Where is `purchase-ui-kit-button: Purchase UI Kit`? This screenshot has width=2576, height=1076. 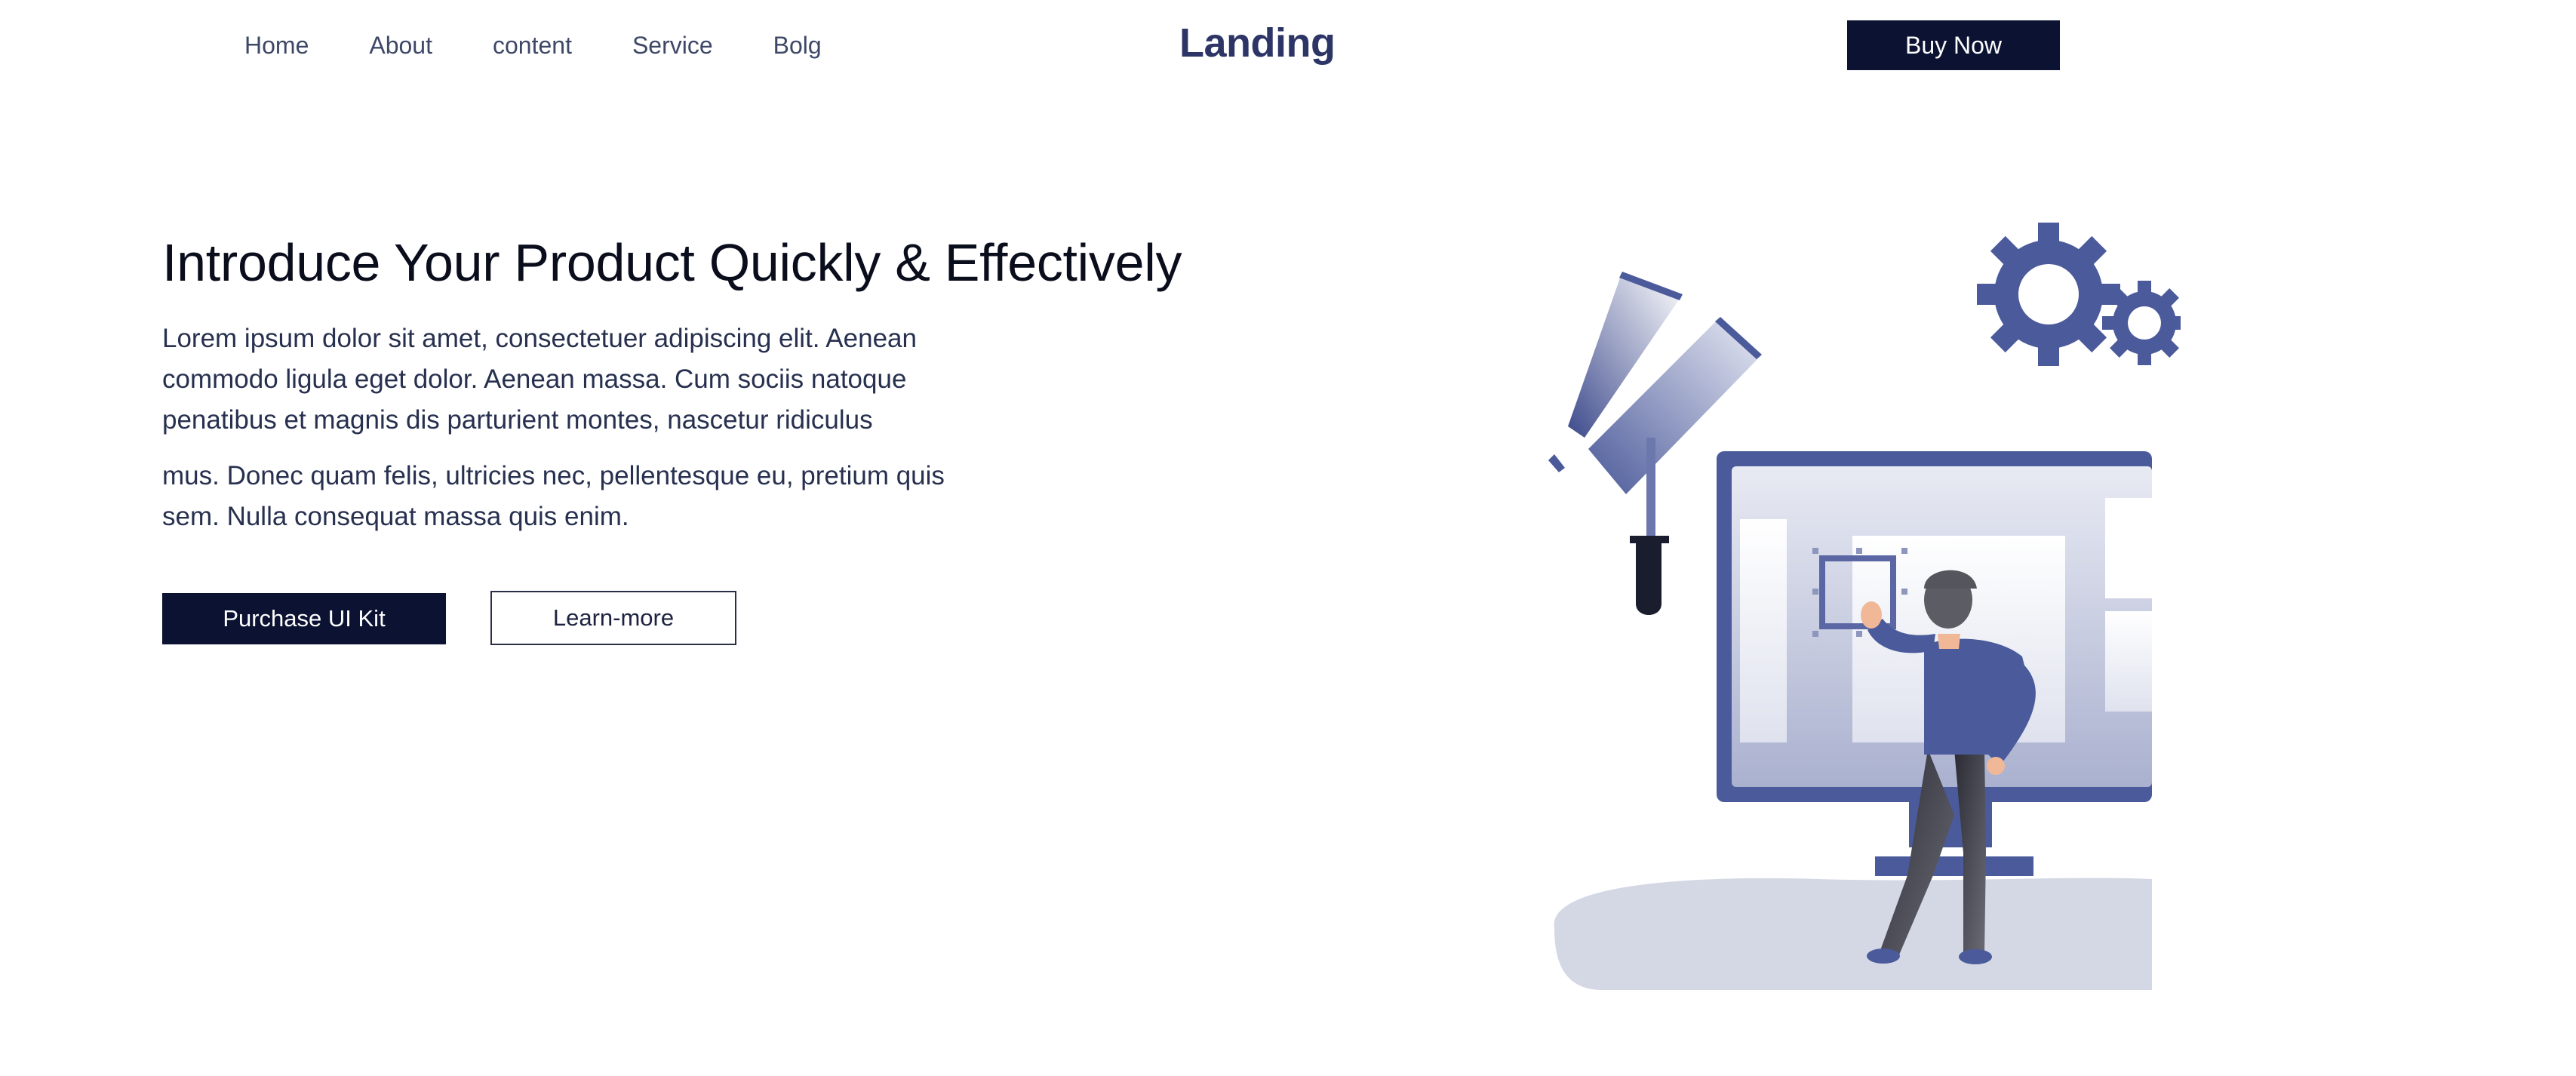
purchase-ui-kit-button: Purchase UI Kit is located at coordinates (304, 618).